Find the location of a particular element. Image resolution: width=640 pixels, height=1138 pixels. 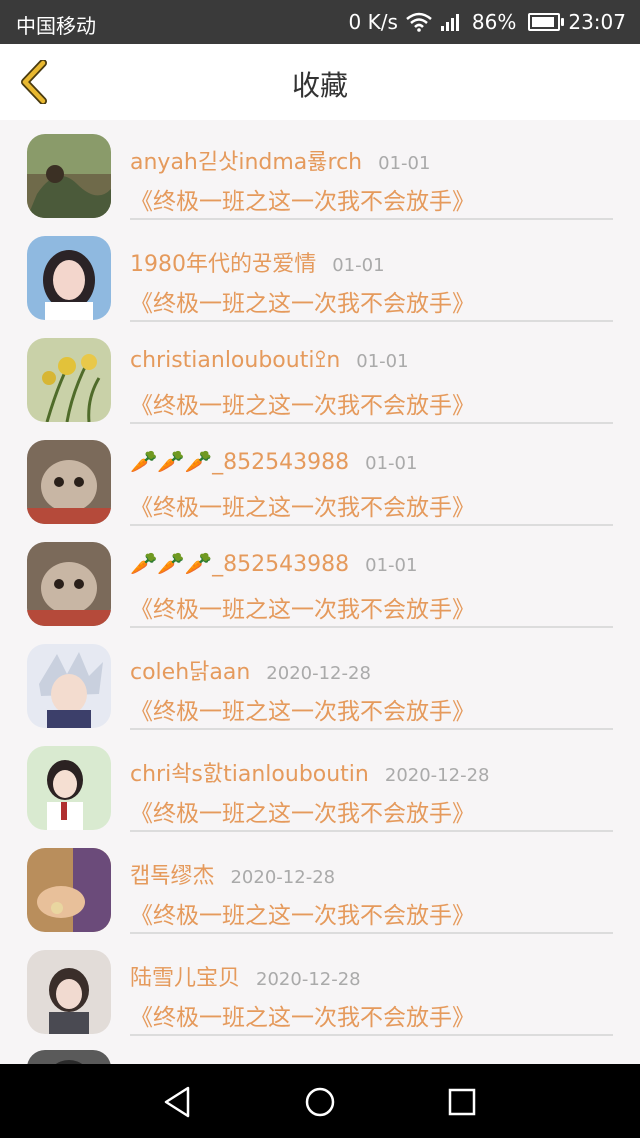

status-indicators: 0 K/s 86% 23:07 is located at coordinates (487, 22).